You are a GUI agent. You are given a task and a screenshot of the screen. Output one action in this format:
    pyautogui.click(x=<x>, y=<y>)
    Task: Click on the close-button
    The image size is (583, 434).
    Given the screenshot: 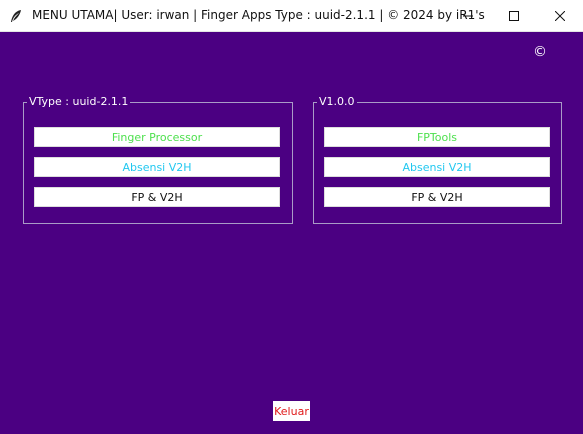 What is the action you would take?
    pyautogui.click(x=560, y=15)
    